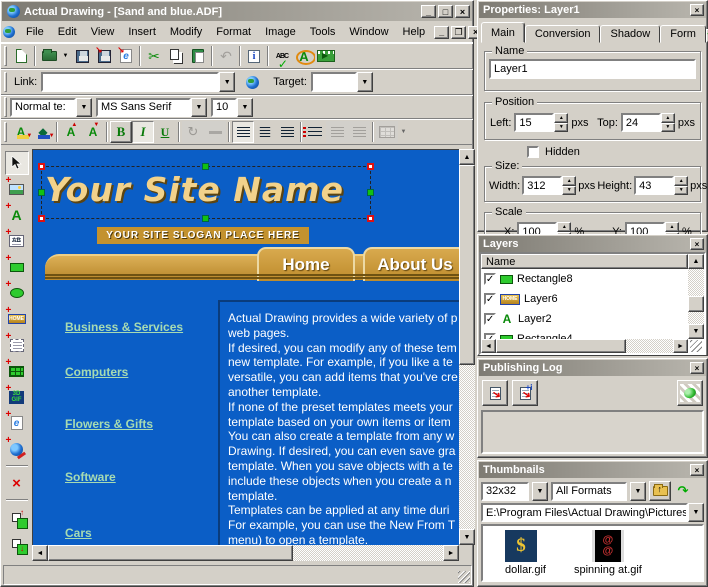  I want to click on canvas-horizontal-scrollbar: ◄ ►, so click(245, 553).